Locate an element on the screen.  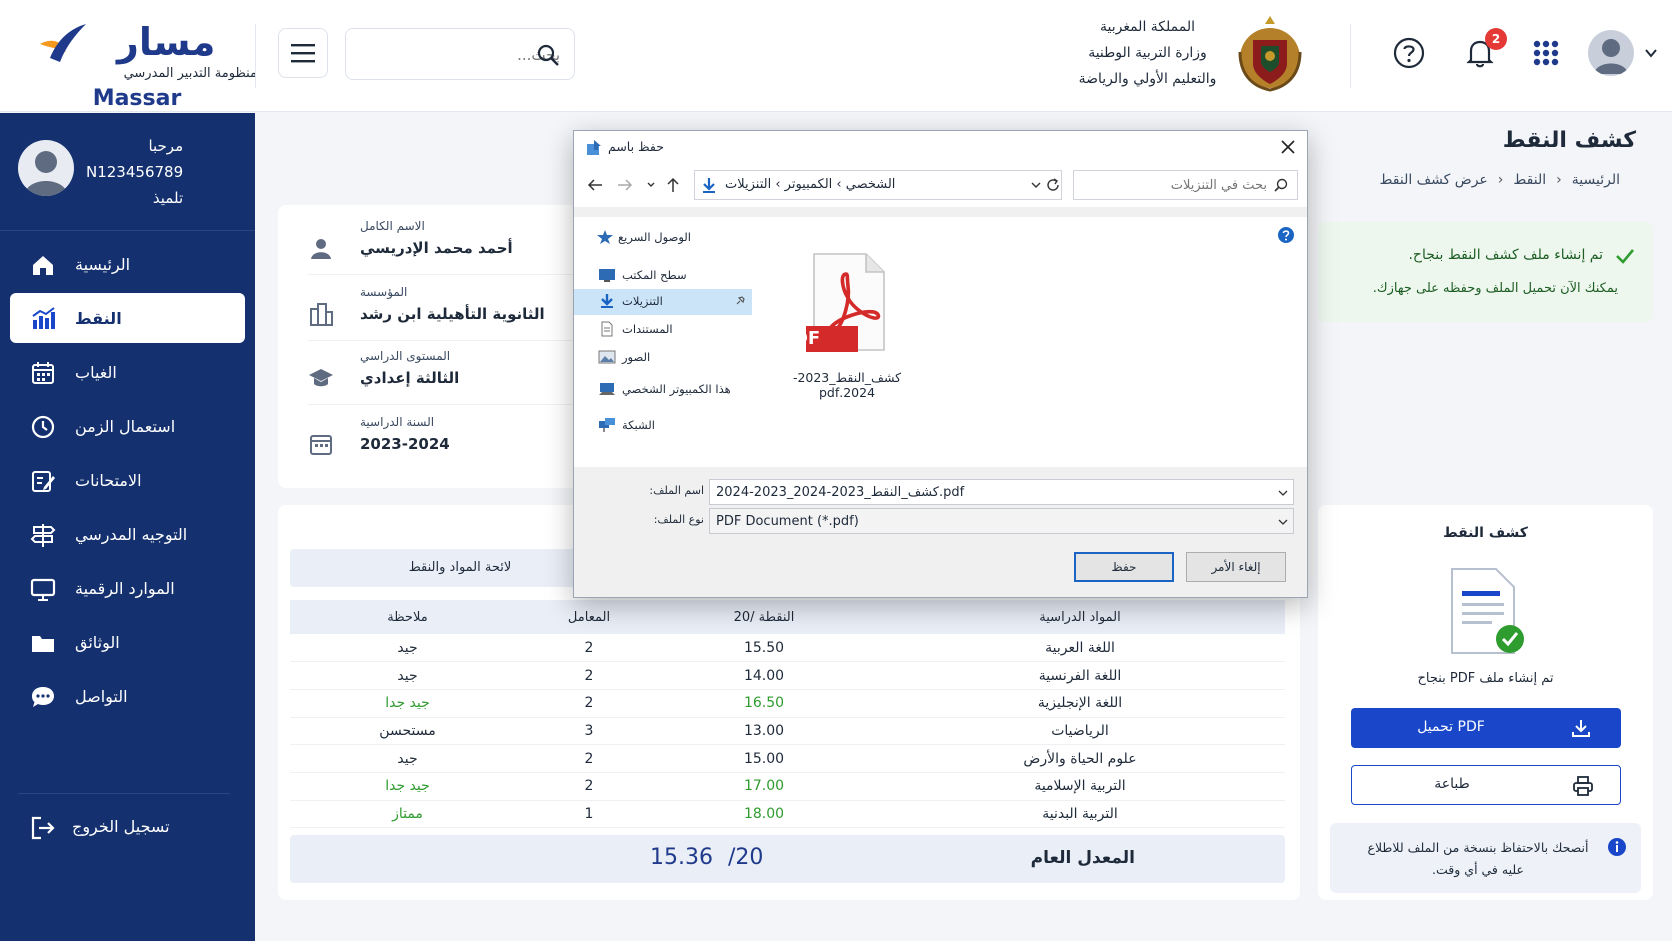
tree-item-quick-access: الوصول السريع is located at coordinates (663, 238).